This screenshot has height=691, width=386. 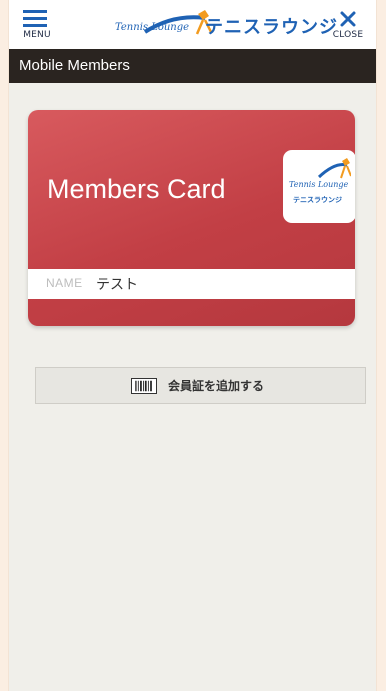 I want to click on close-button: CLOSE, so click(x=348, y=25).